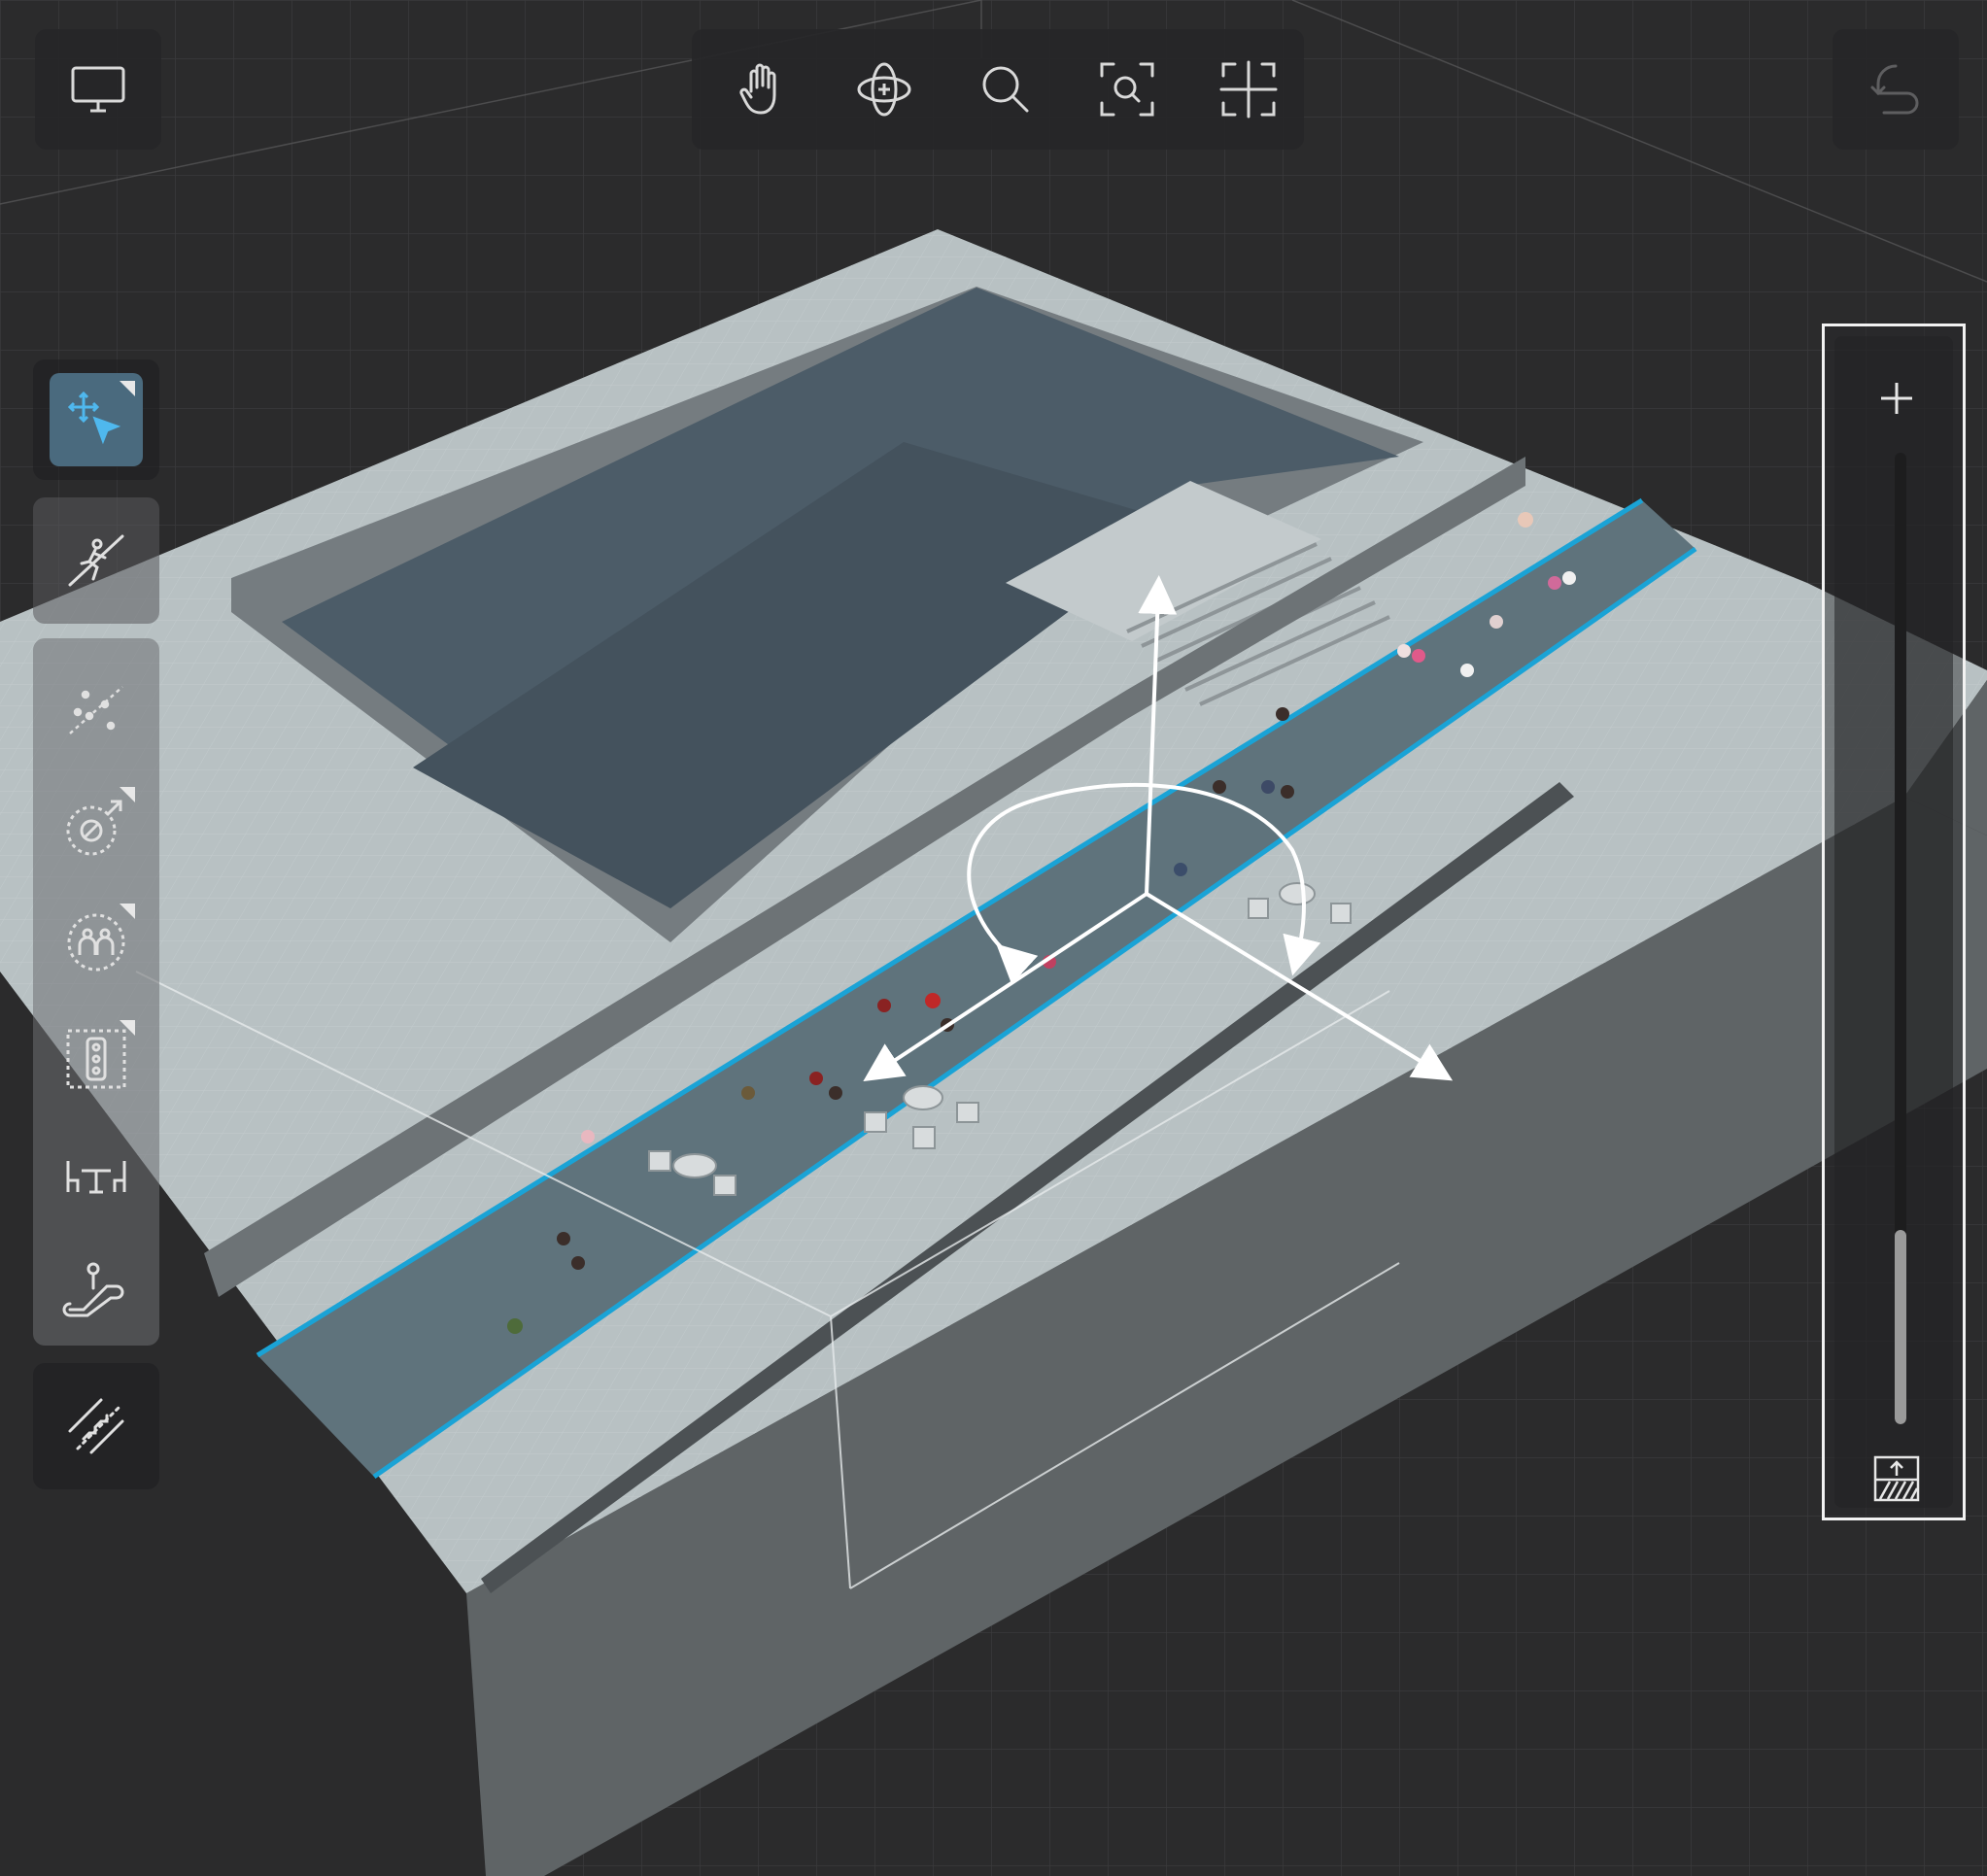 This screenshot has height=1876, width=1987. What do you see at coordinates (1901, 1327) in the screenshot?
I see `level-slider-fill` at bounding box center [1901, 1327].